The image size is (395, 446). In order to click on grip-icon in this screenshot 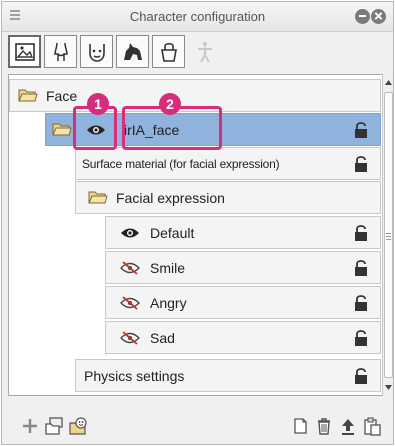, I will do `click(388, 237)`.